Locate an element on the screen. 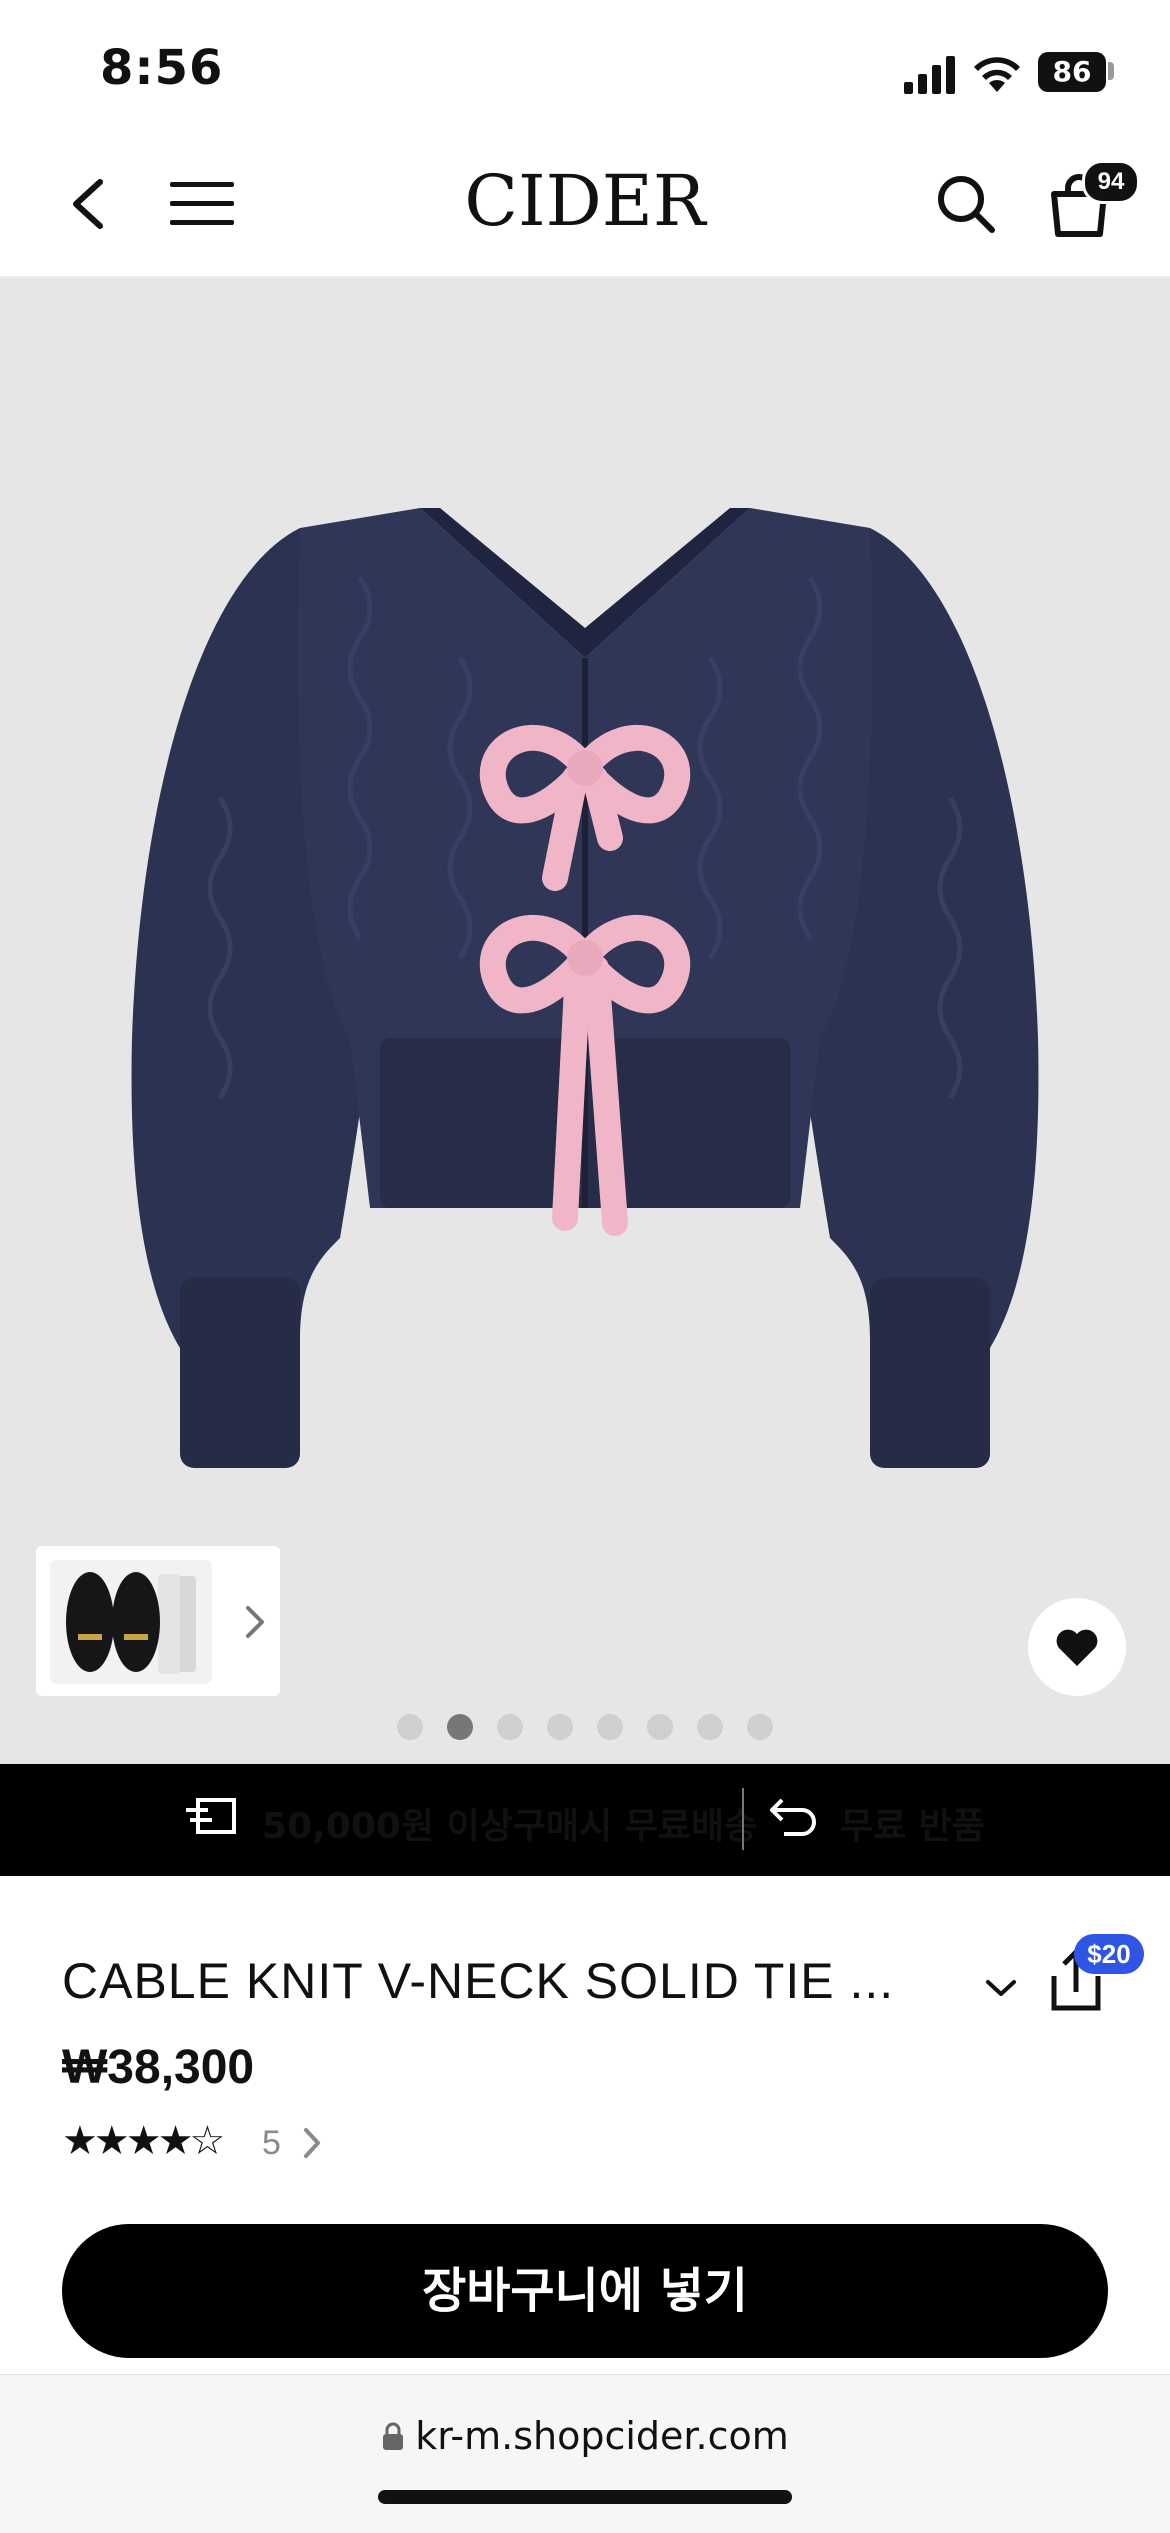 The width and height of the screenshot is (1170, 2533). battery-cap is located at coordinates (1111, 71).